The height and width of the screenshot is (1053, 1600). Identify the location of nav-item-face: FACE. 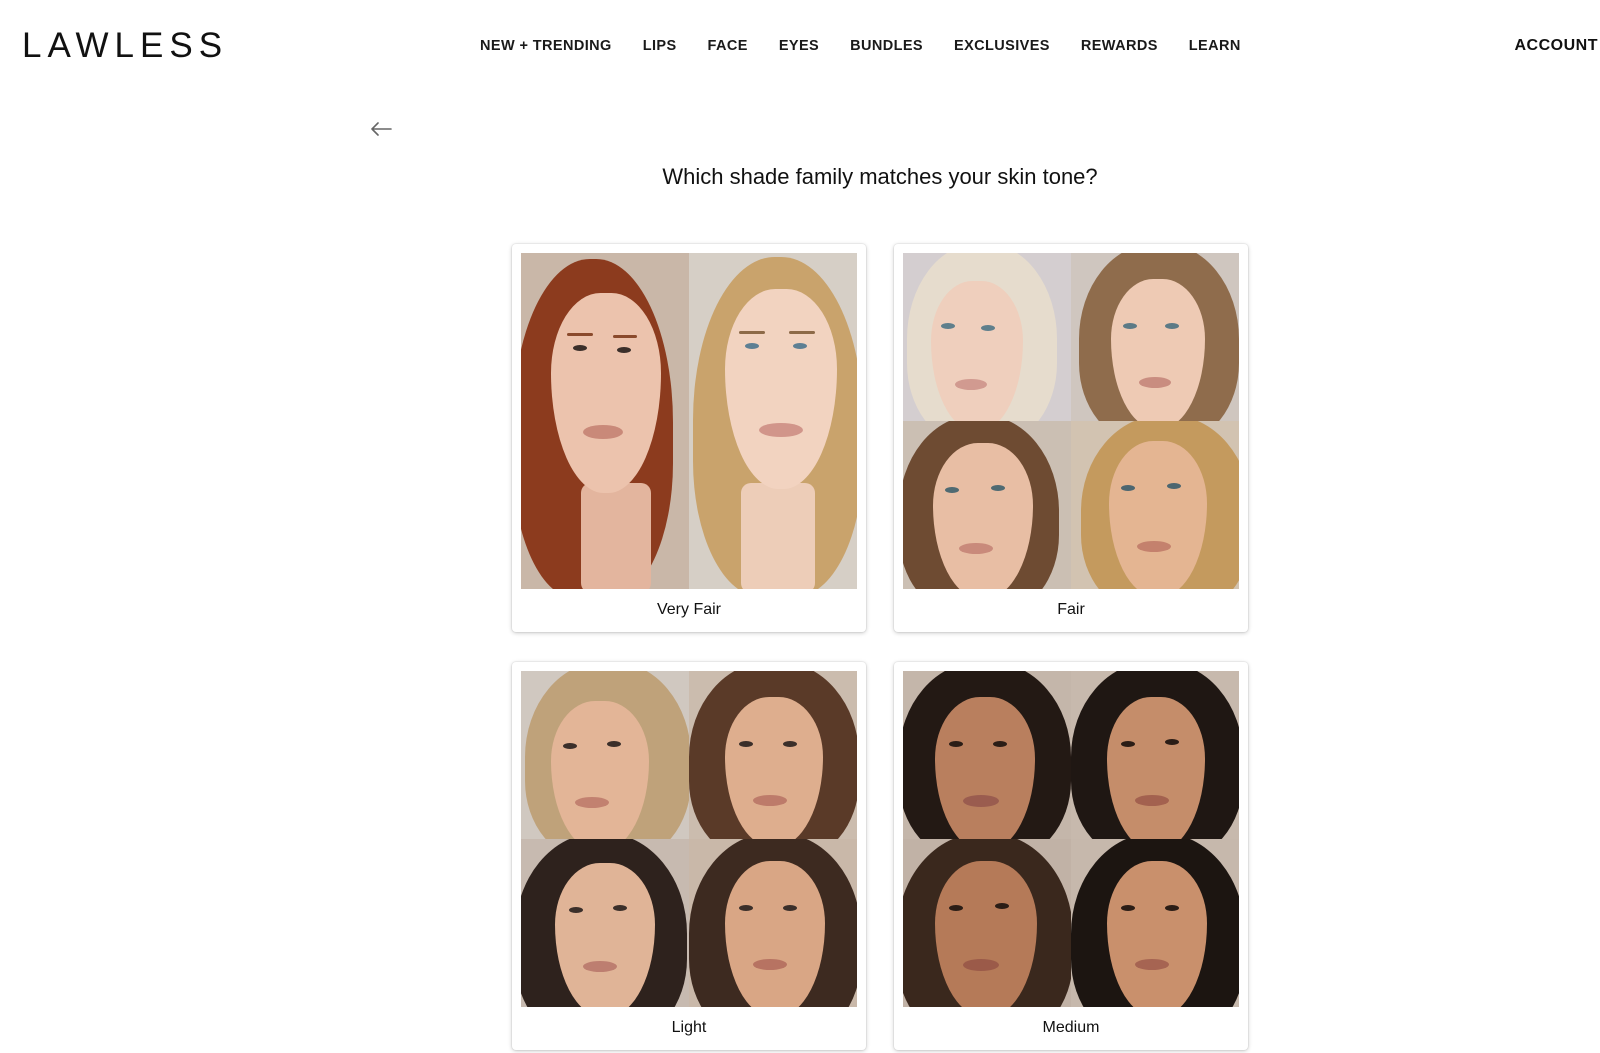
(728, 46).